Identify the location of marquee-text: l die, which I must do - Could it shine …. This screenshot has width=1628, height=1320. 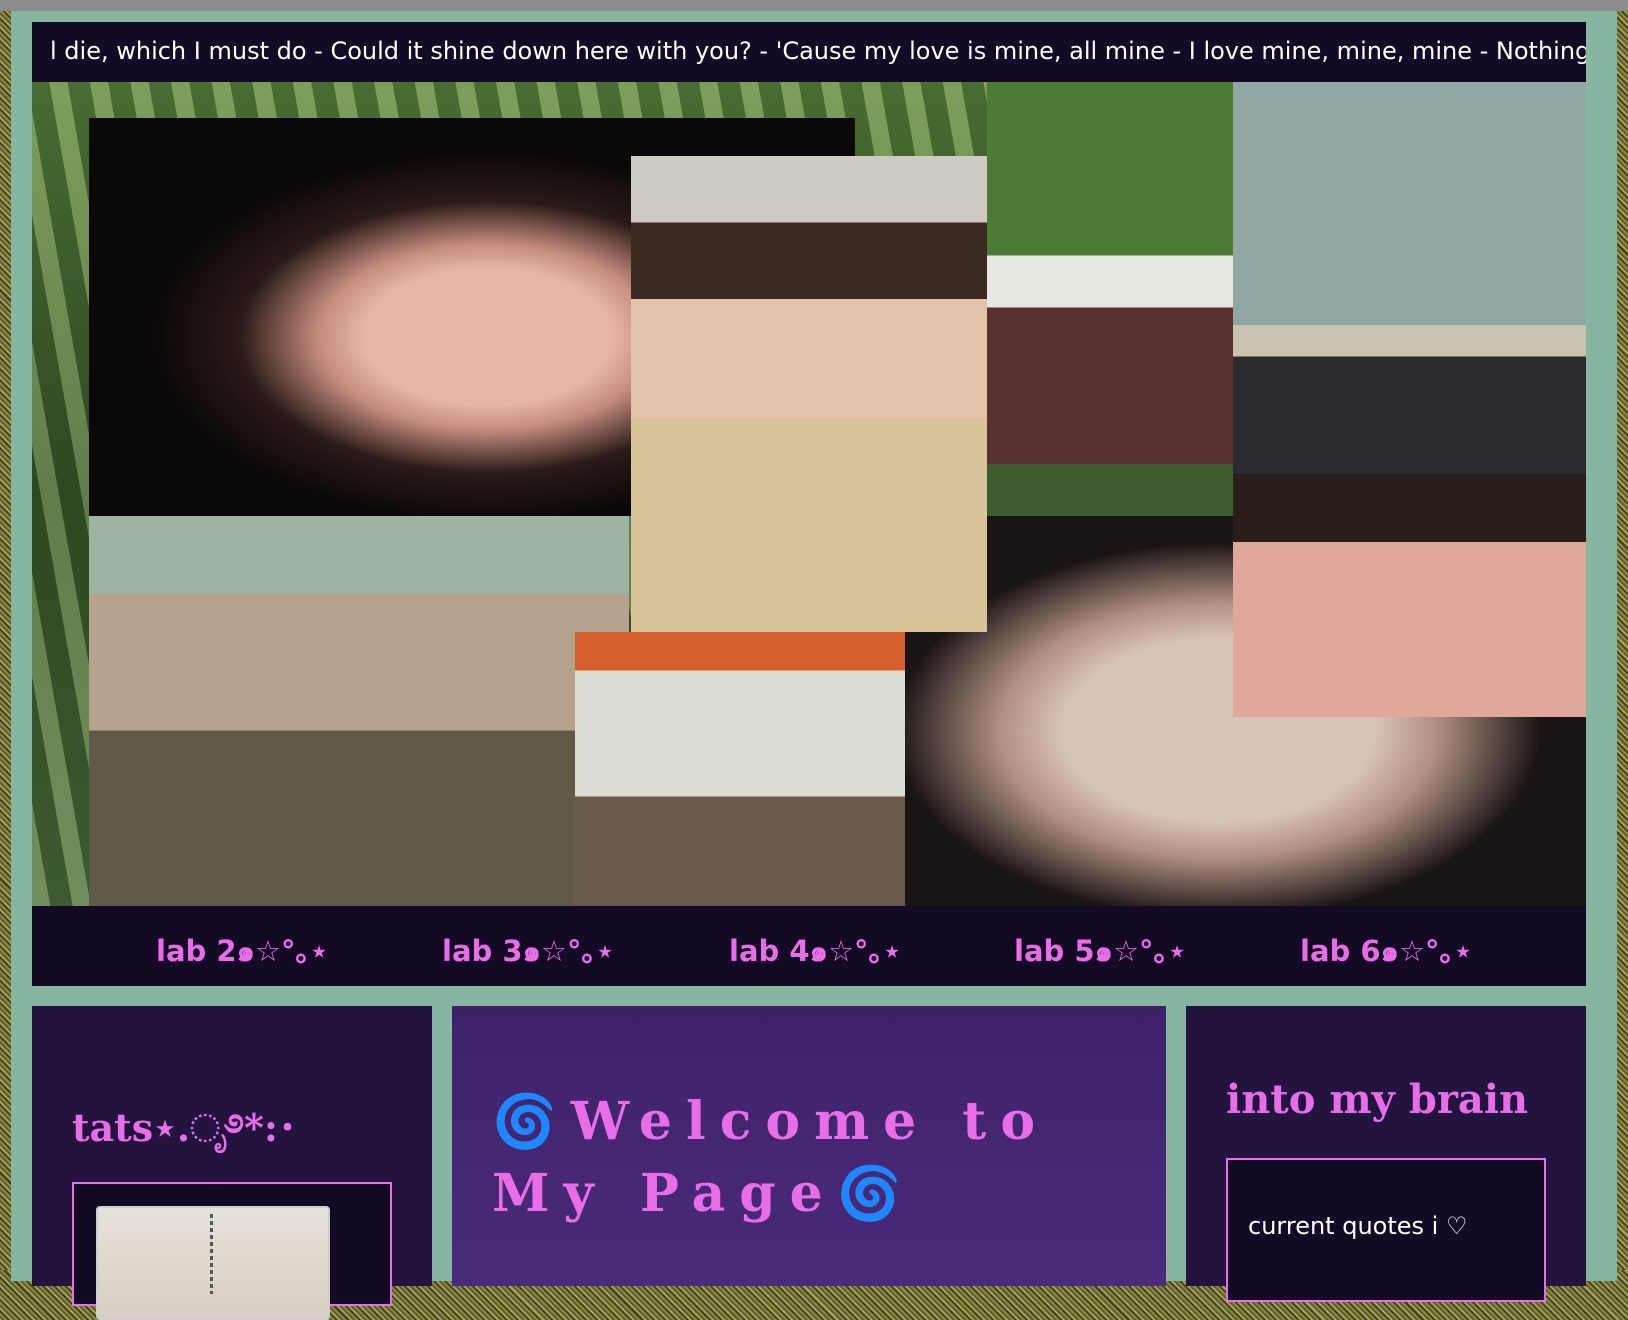
(818, 51).